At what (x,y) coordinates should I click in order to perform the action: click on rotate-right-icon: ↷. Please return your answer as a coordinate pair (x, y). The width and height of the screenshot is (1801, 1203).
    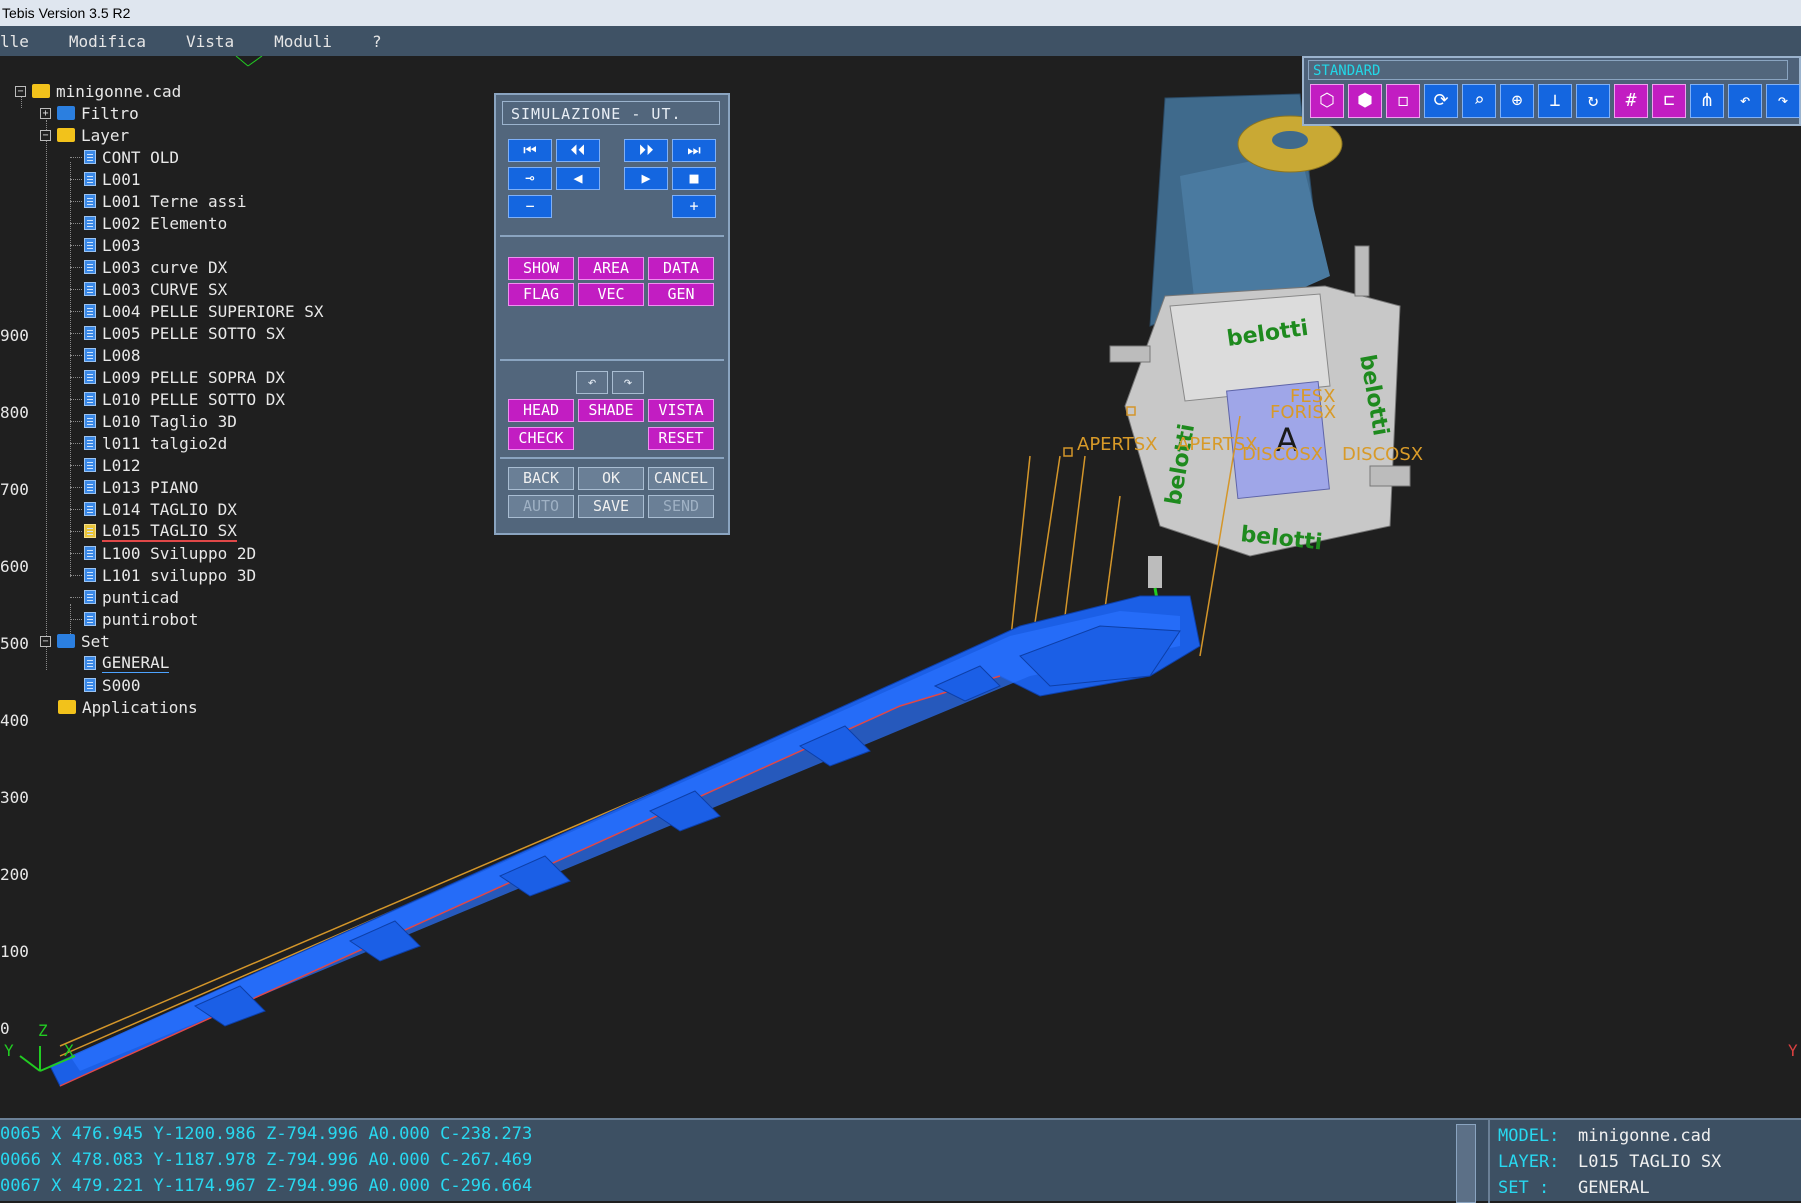
    Looking at the image, I should click on (628, 382).